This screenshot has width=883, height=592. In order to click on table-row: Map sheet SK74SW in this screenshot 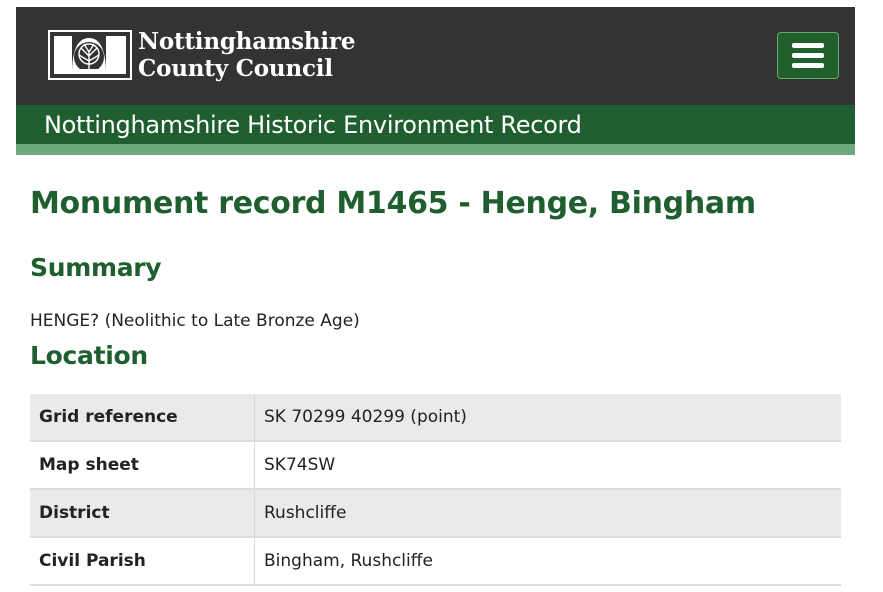, I will do `click(435, 465)`.